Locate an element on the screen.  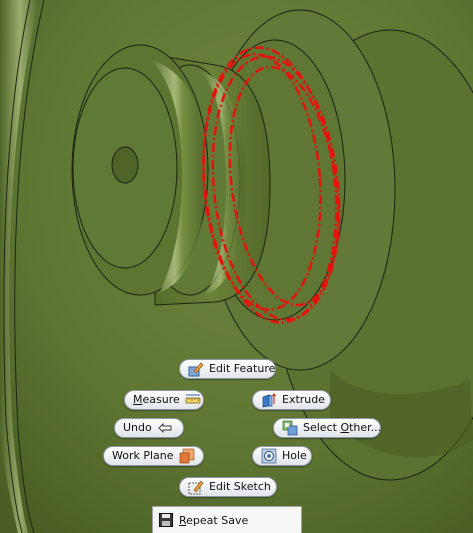
select-other-icon is located at coordinates (290, 428).